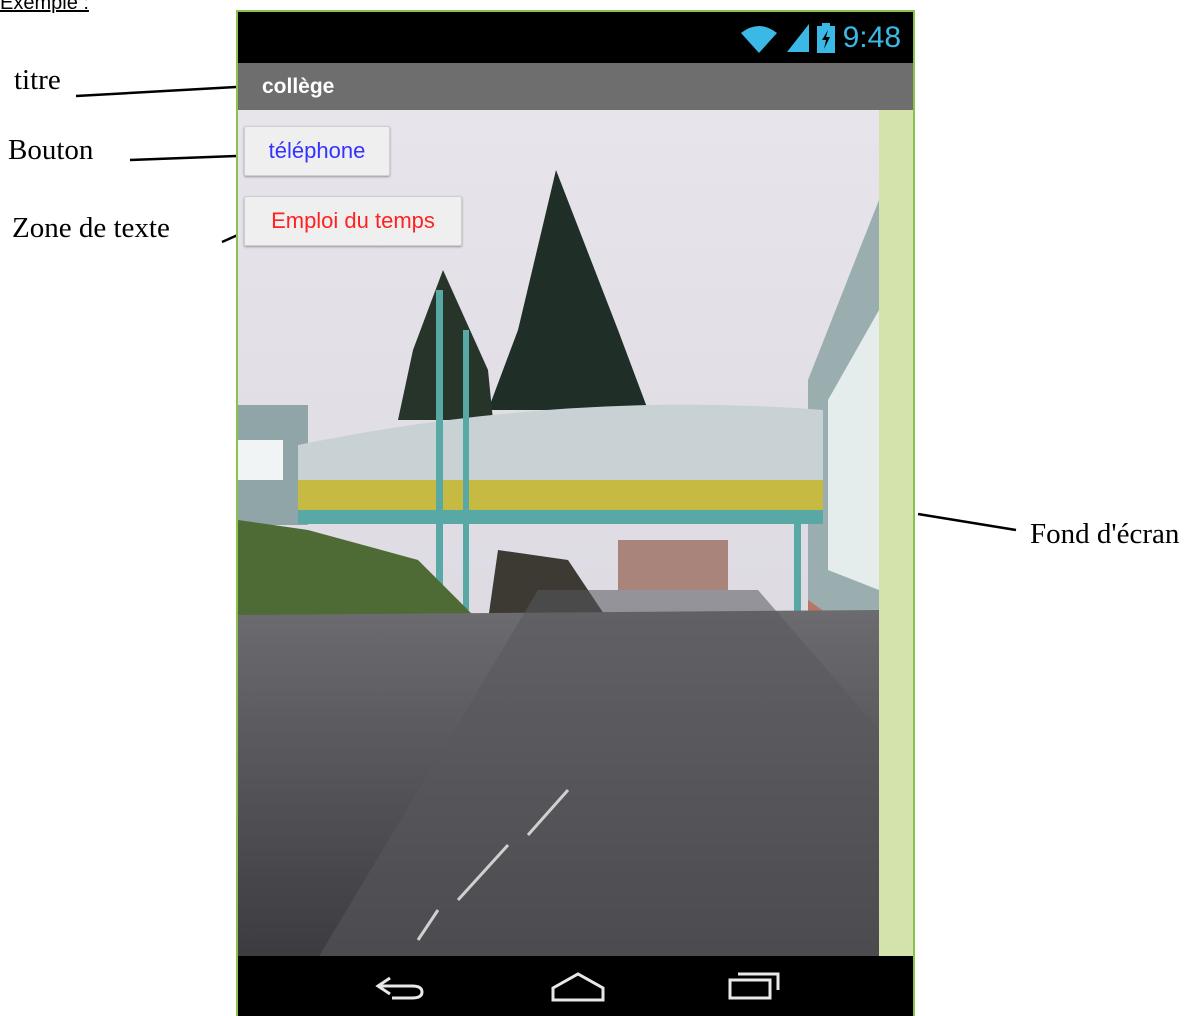 Image resolution: width=1199 pixels, height=1016 pixels. I want to click on home-icon, so click(578, 987).